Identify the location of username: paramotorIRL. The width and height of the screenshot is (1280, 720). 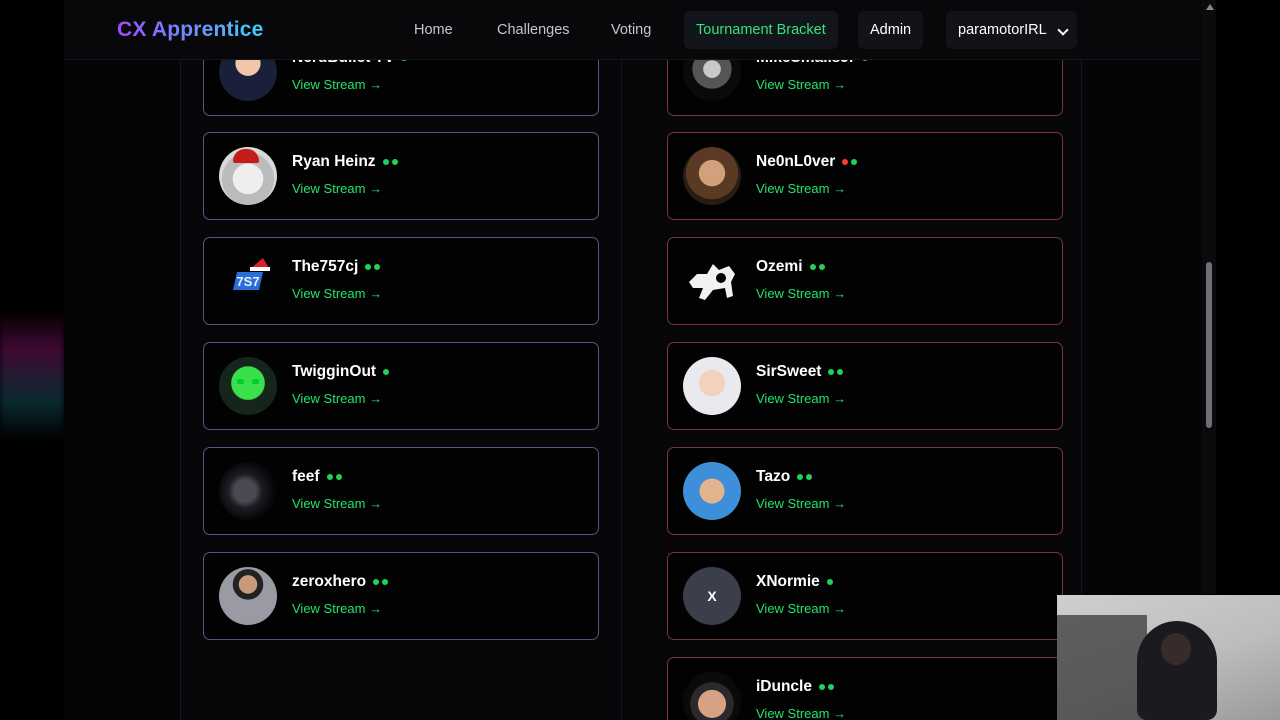
(1002, 30).